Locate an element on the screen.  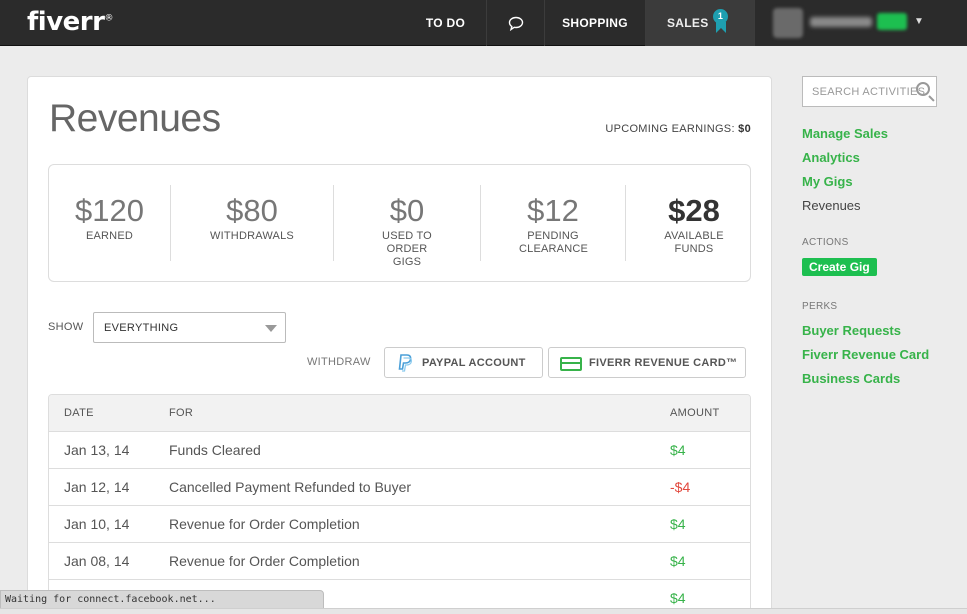
stat-label: WITHDRAWALS is located at coordinates (252, 236).